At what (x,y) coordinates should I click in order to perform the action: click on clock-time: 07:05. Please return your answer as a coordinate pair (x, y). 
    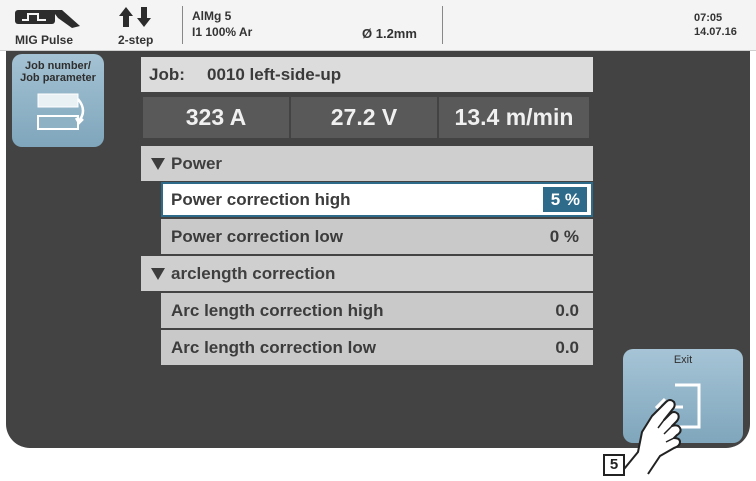
    Looking at the image, I should click on (708, 18).